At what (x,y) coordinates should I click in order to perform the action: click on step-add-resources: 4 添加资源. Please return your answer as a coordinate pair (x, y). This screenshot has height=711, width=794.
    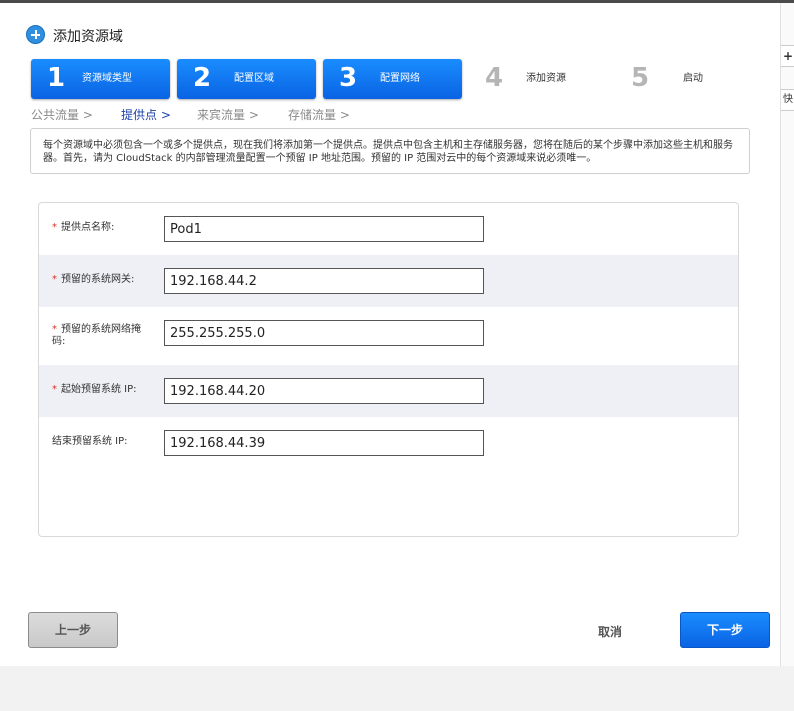
    Looking at the image, I should click on (538, 79).